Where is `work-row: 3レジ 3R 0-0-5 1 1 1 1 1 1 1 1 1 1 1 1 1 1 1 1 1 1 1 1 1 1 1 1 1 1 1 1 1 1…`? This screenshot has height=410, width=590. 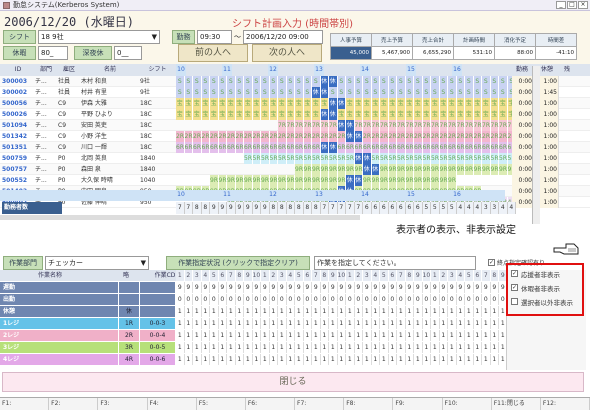 work-row: 3レジ 3R 0-0-5 1 1 1 1 1 1 1 1 1 1 1 1 1 1 1 1 1 1 1 1 1 1 1 1 1 1 1 1 1 1… is located at coordinates (258, 347).